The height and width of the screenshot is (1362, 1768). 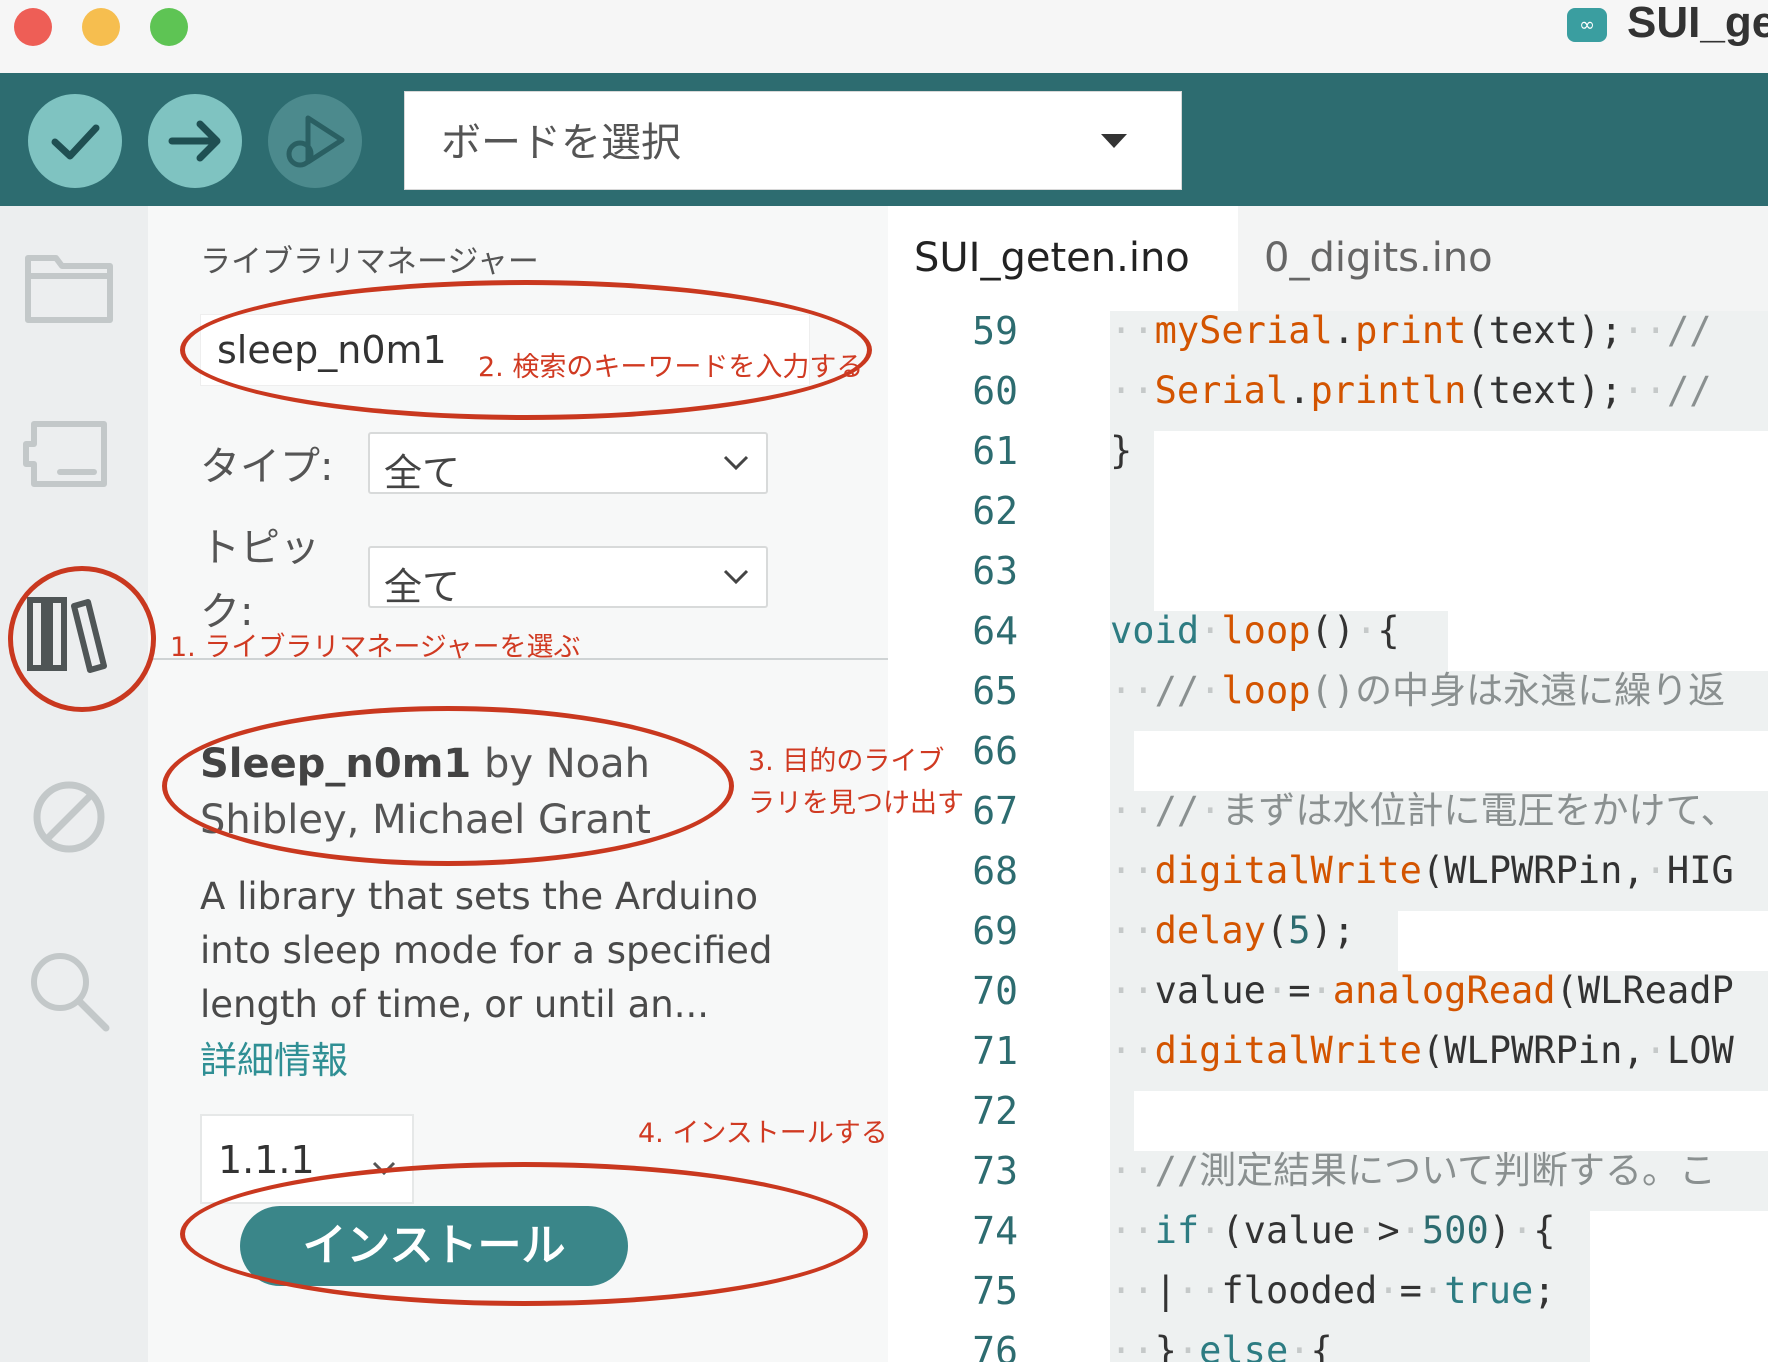 What do you see at coordinates (369, 262) in the screenshot?
I see `panel-title: ライブラリマネージャー` at bounding box center [369, 262].